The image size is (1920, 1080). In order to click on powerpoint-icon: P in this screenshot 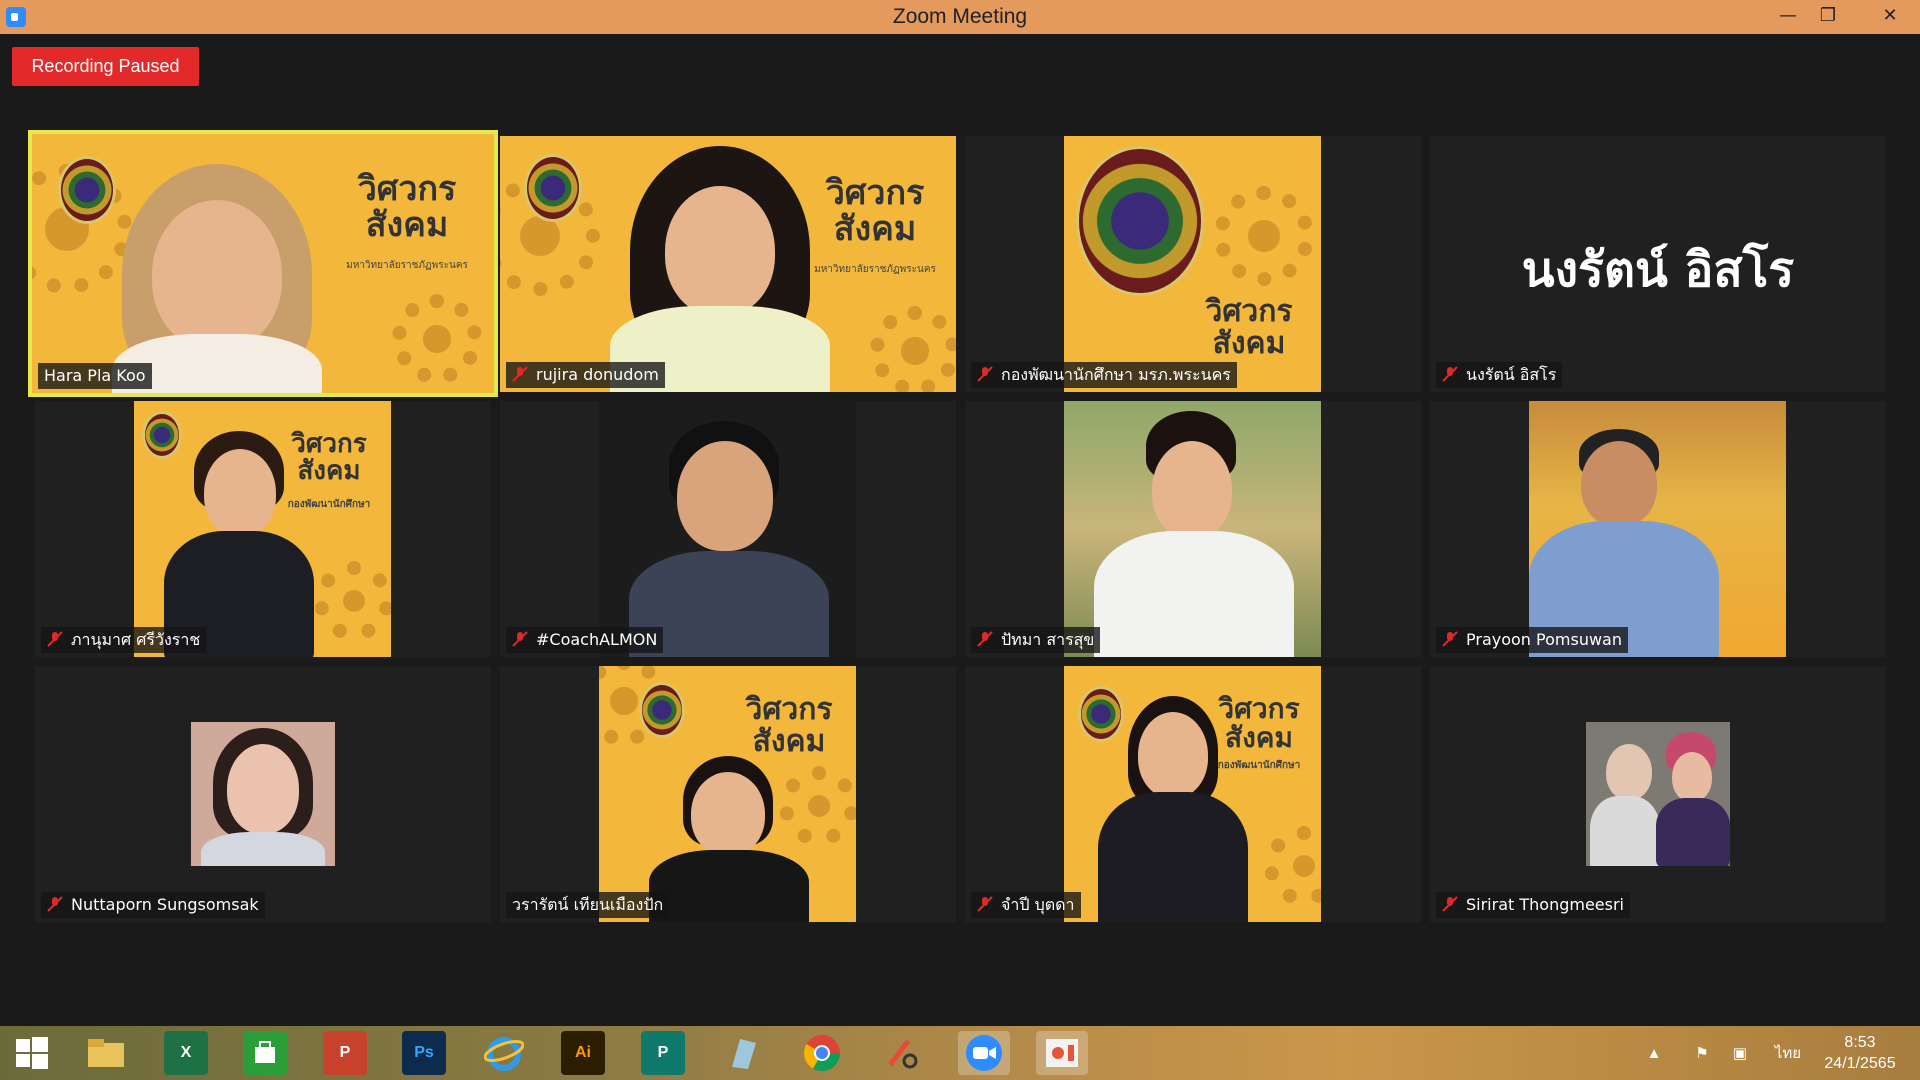, I will do `click(345, 1053)`.